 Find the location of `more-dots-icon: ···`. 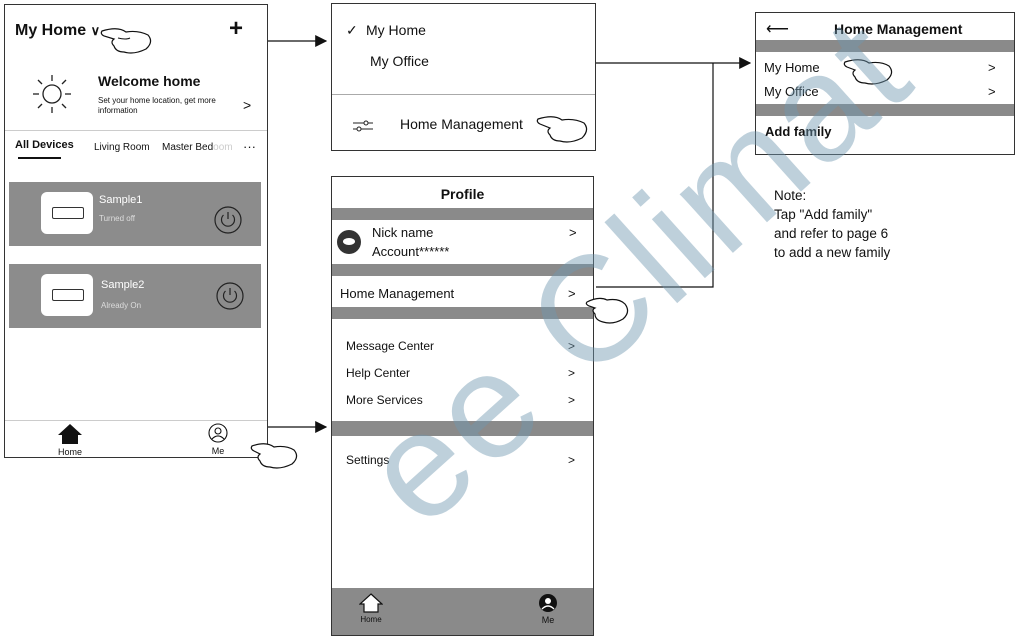

more-dots-icon: ··· is located at coordinates (249, 146).